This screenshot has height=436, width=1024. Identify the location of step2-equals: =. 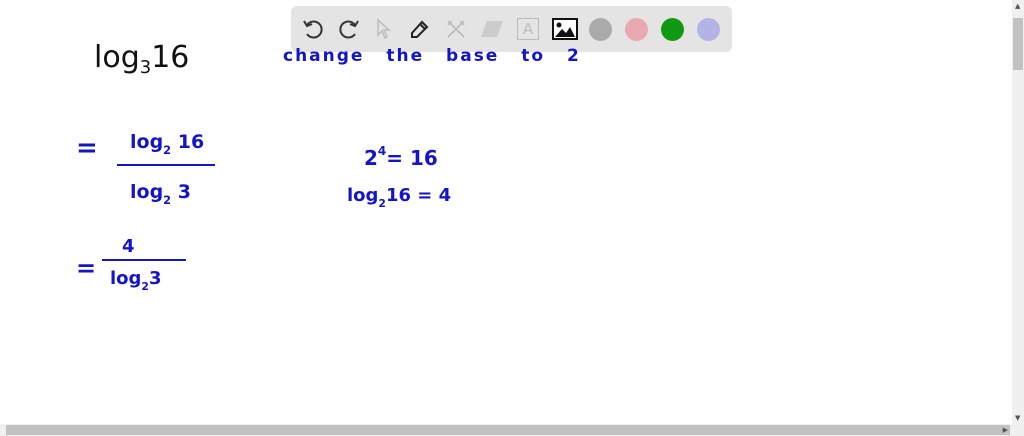
(86, 268).